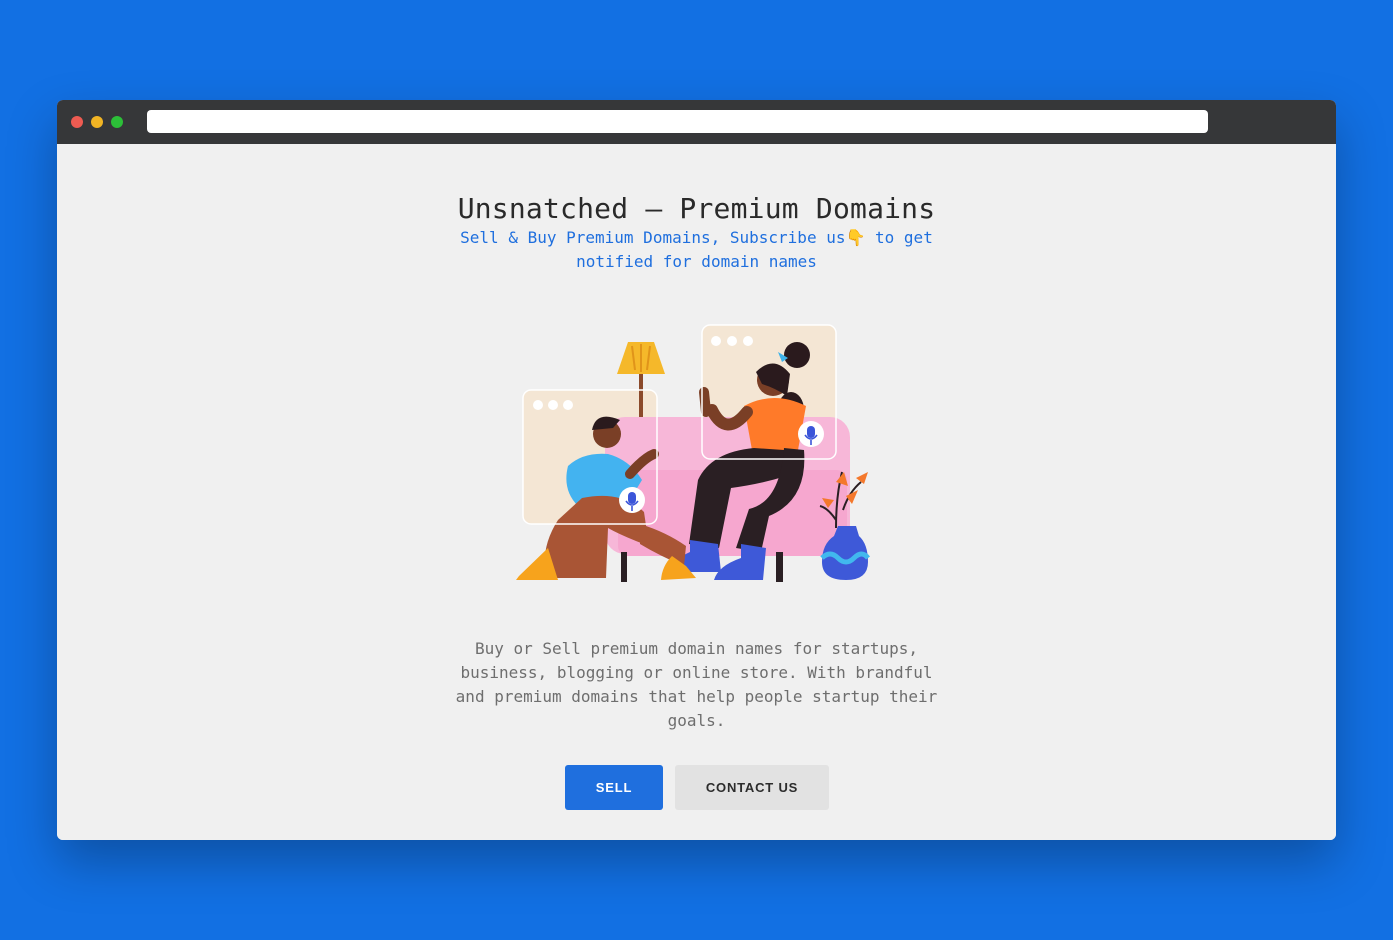 Image resolution: width=1393 pixels, height=940 pixels. Describe the element at coordinates (614, 787) in the screenshot. I see `sell-button: SELL` at that location.